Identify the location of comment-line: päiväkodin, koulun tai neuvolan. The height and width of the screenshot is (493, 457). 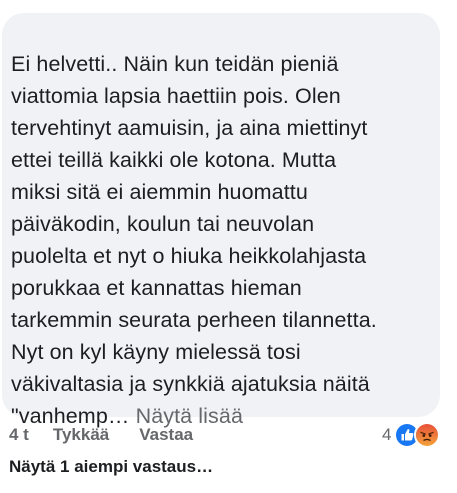
(163, 224).